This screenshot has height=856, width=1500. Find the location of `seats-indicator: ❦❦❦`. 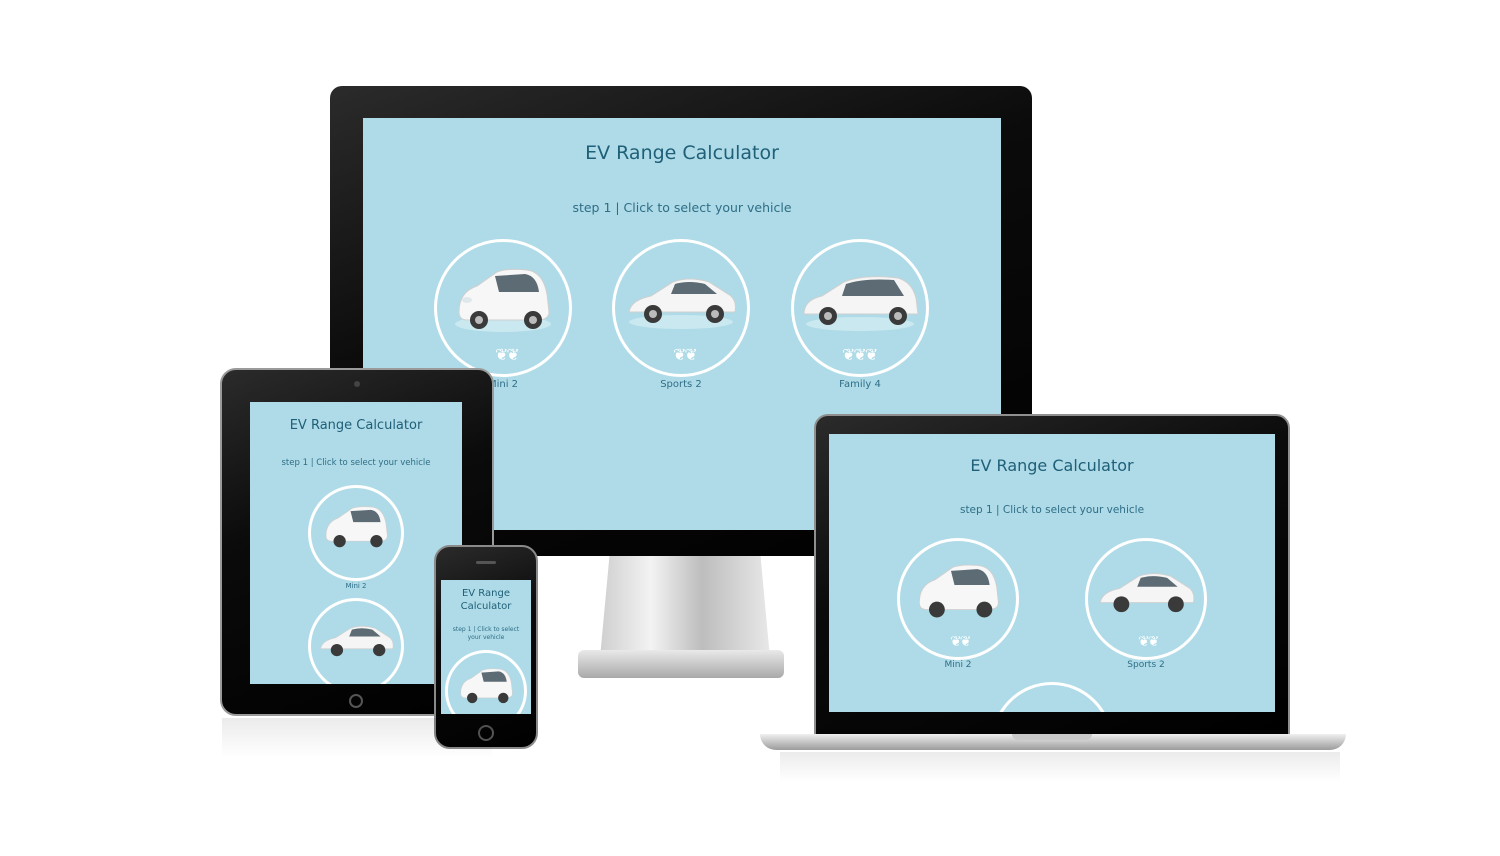

seats-indicator: ❦❦❦ is located at coordinates (860, 355).